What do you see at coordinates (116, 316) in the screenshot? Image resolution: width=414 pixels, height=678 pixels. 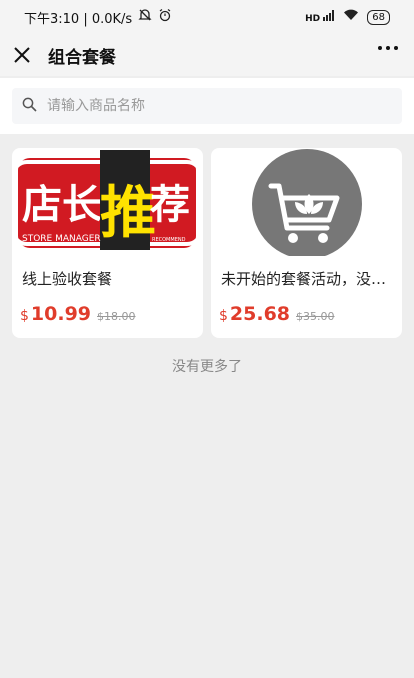 I see `original-price: $18.00` at bounding box center [116, 316].